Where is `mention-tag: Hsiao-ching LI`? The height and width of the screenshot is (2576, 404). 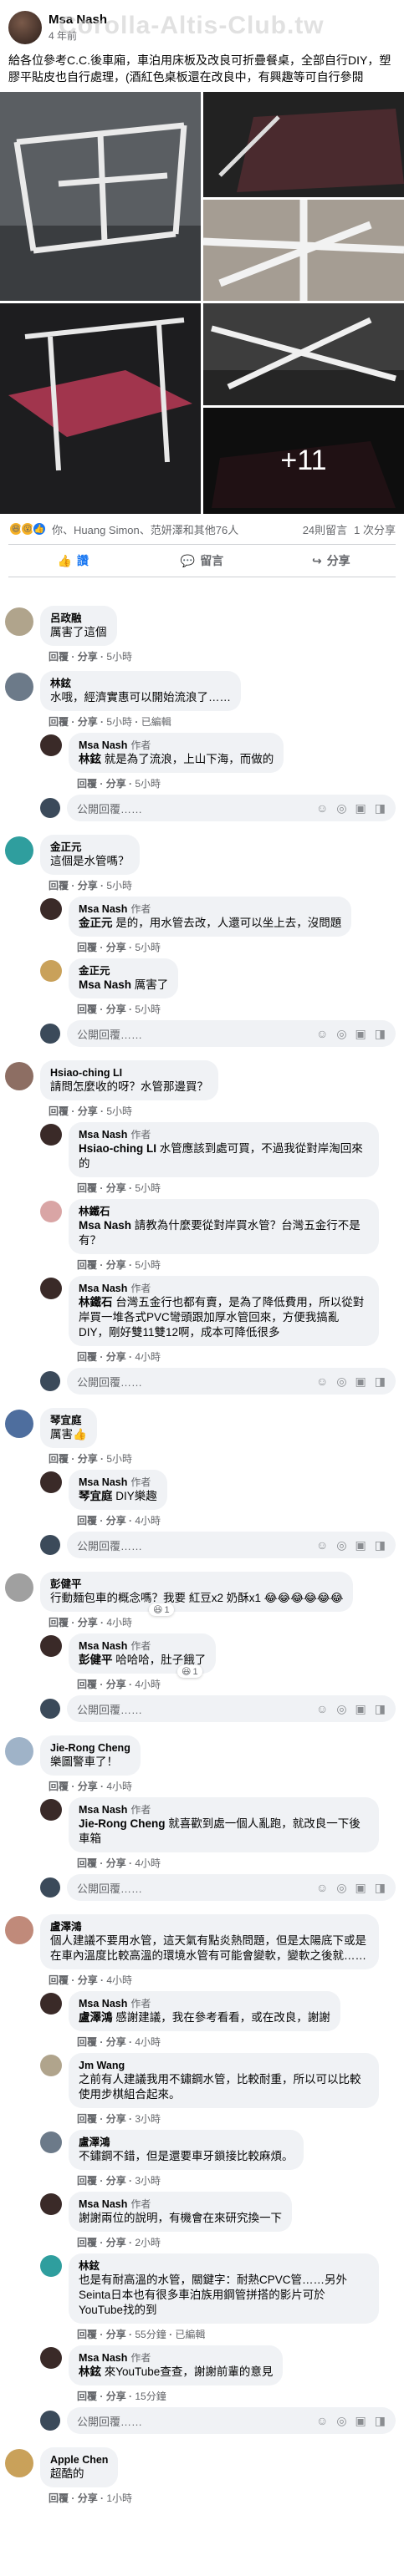
mention-tag: Hsiao-ching LI is located at coordinates (117, 1148).